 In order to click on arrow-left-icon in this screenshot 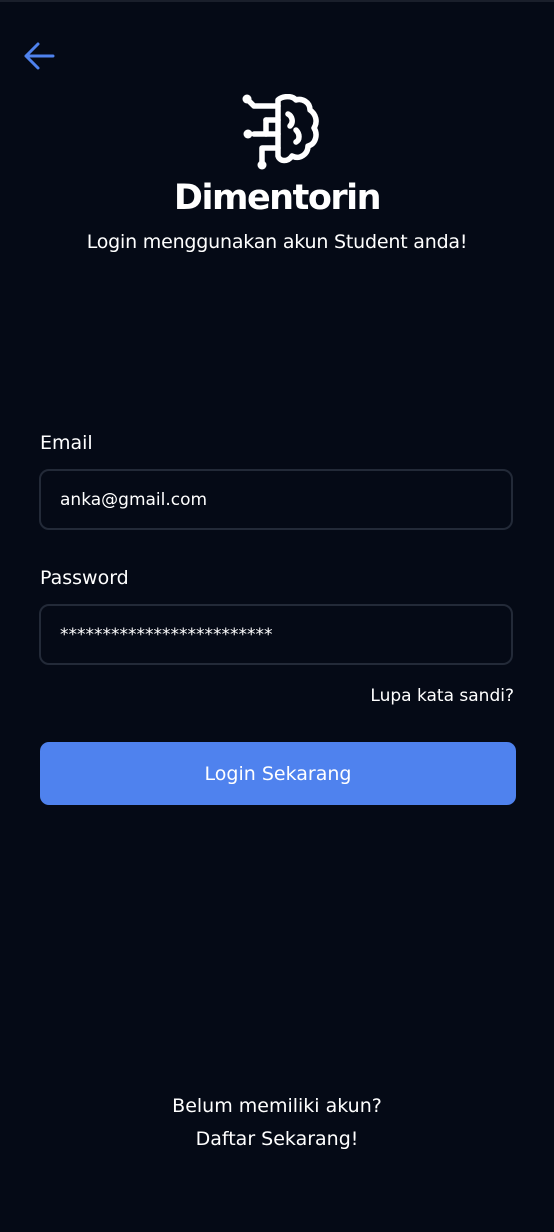, I will do `click(39, 56)`.